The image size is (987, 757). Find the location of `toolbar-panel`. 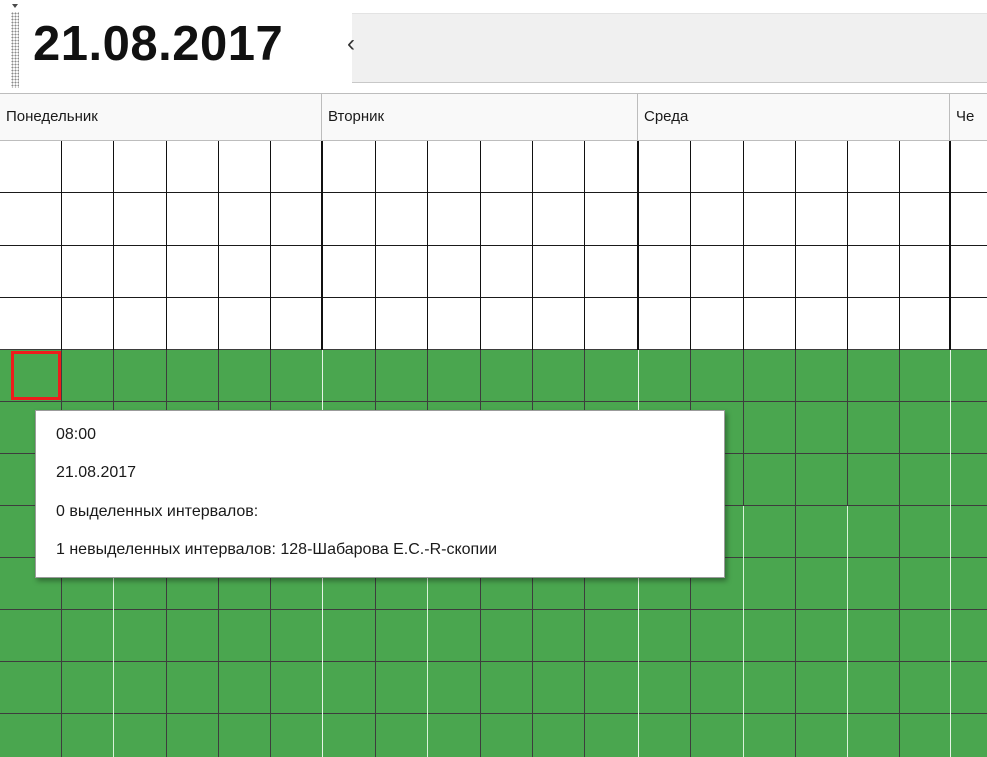

toolbar-panel is located at coordinates (669, 48).